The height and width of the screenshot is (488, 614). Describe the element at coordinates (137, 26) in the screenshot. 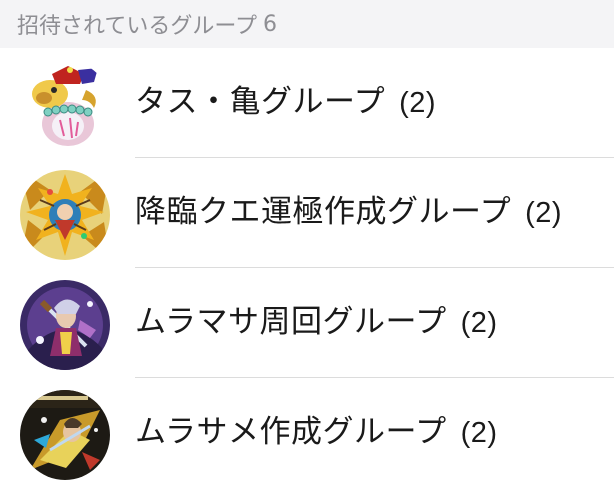

I see `section-header-title: 招待されているグループ` at that location.